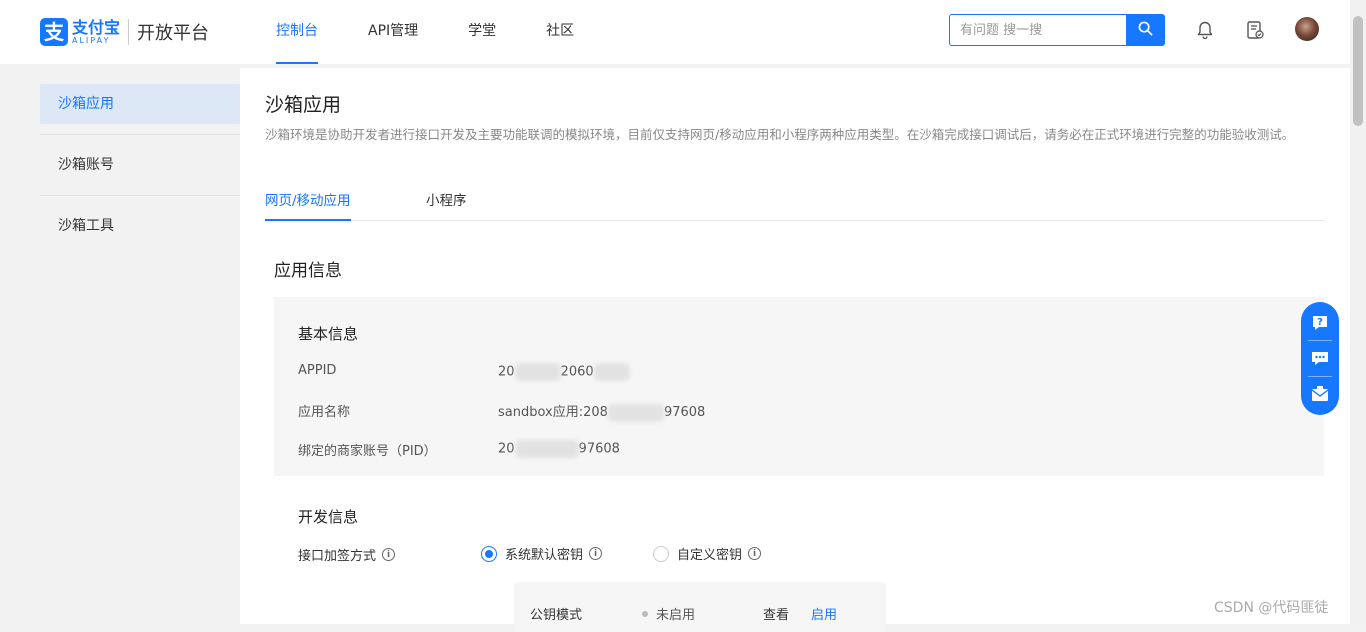 The image size is (1366, 632). I want to click on radio-system-default-key: 系统默认密钥 i, so click(542, 553).